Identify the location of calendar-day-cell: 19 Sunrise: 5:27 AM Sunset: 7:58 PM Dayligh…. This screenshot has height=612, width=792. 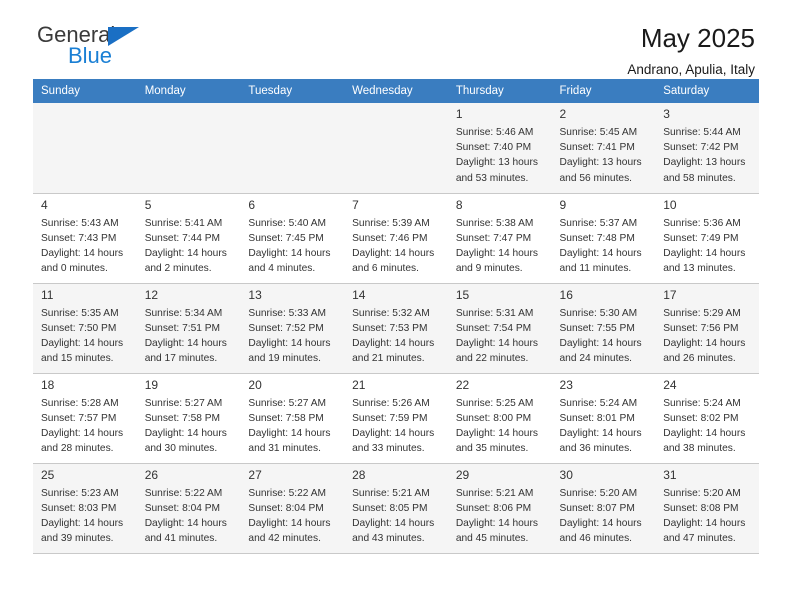
(188, 418).